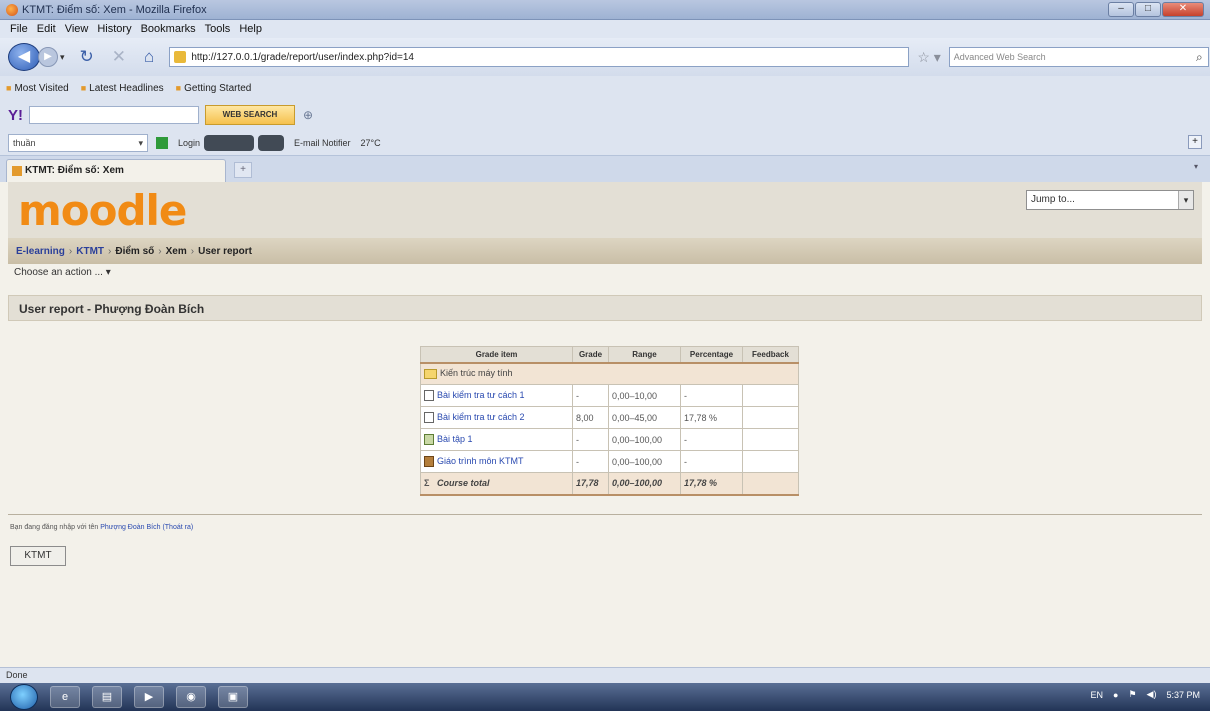 This screenshot has width=1210, height=711. What do you see at coordinates (271, 142) in the screenshot?
I see `toolbar-widget-small-icon` at bounding box center [271, 142].